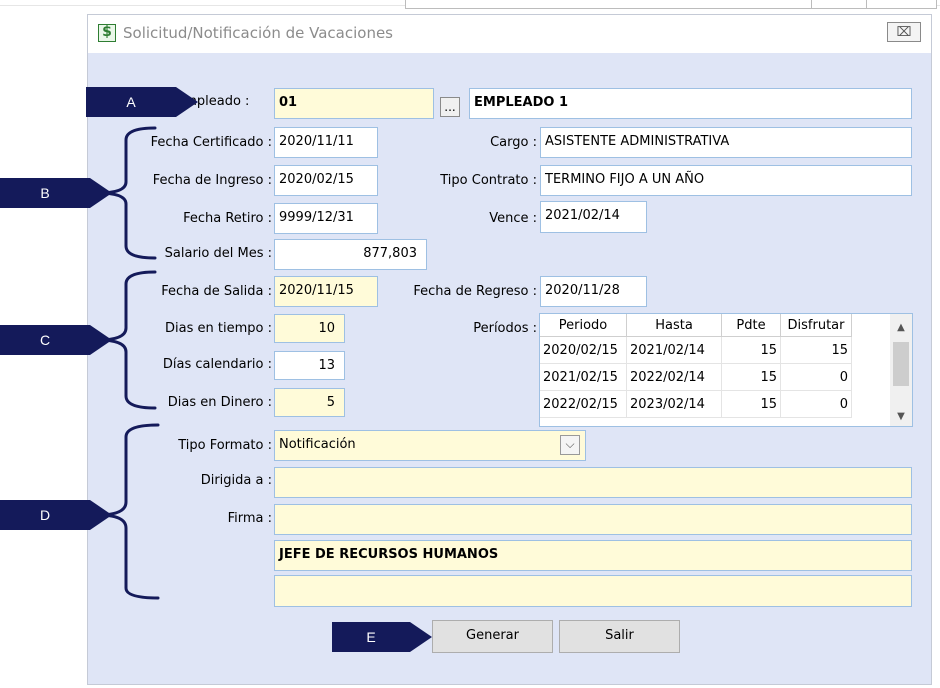 This screenshot has width=940, height=688. Describe the element at coordinates (513, 218) in the screenshot. I see `vence-label: Vence :` at that location.